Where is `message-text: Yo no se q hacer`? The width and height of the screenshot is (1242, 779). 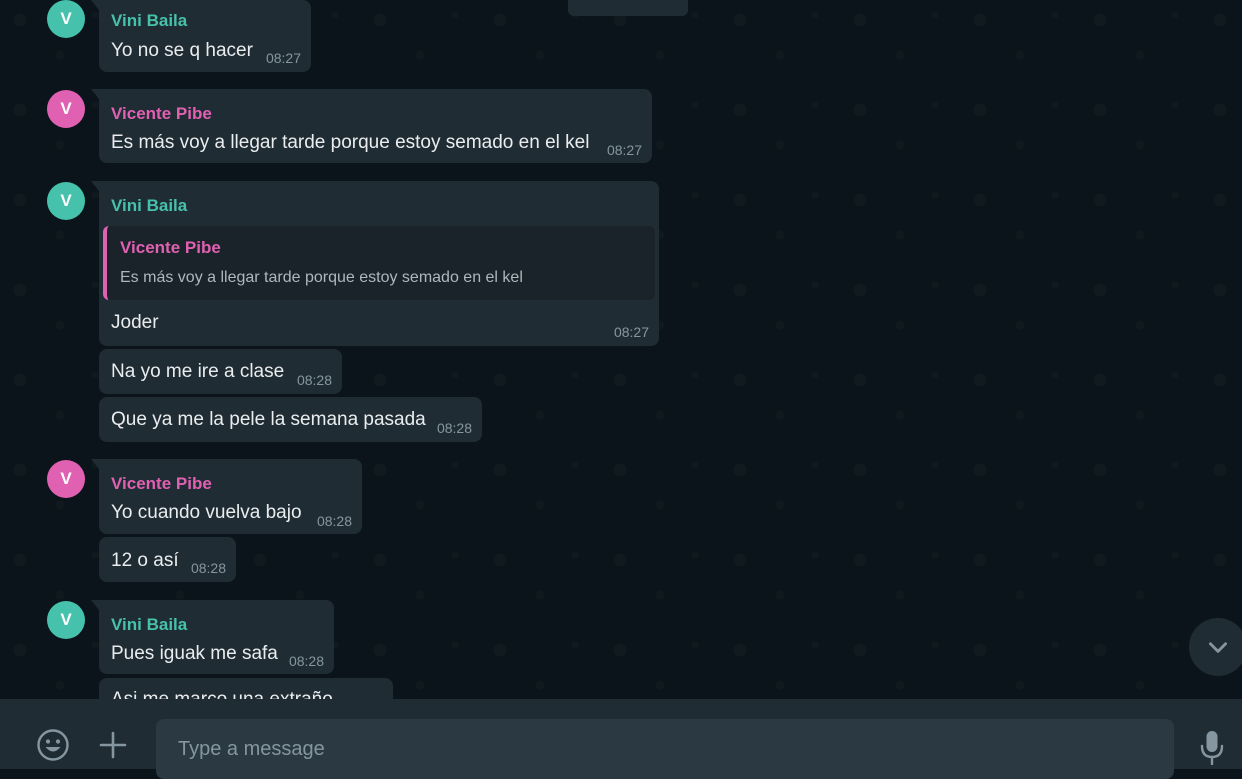 message-text: Yo no se q hacer is located at coordinates (182, 50).